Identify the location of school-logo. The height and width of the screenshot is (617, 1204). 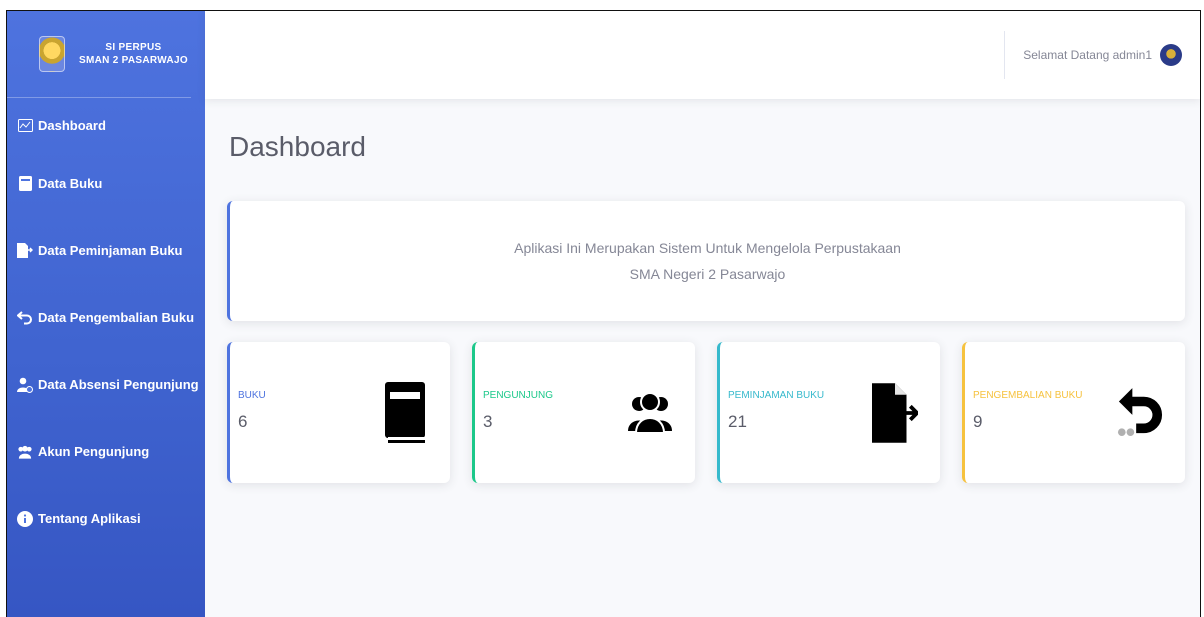
(52, 54).